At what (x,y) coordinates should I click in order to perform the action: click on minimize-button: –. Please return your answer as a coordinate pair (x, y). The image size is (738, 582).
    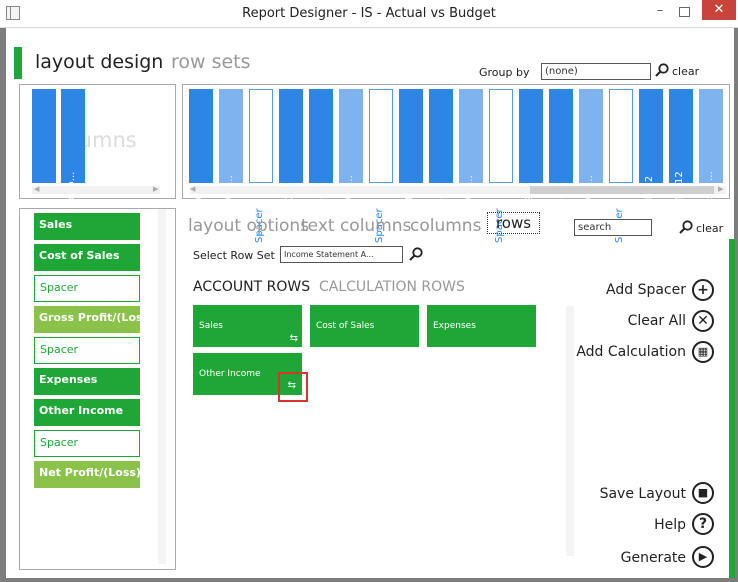
    Looking at the image, I should click on (660, 12).